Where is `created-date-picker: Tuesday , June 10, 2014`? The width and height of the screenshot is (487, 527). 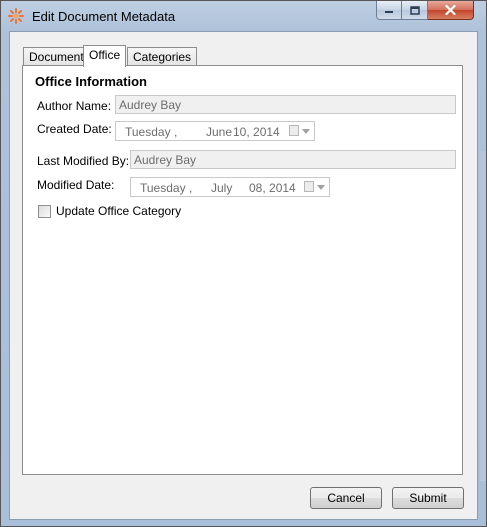 created-date-picker: Tuesday , June 10, 2014 is located at coordinates (215, 131).